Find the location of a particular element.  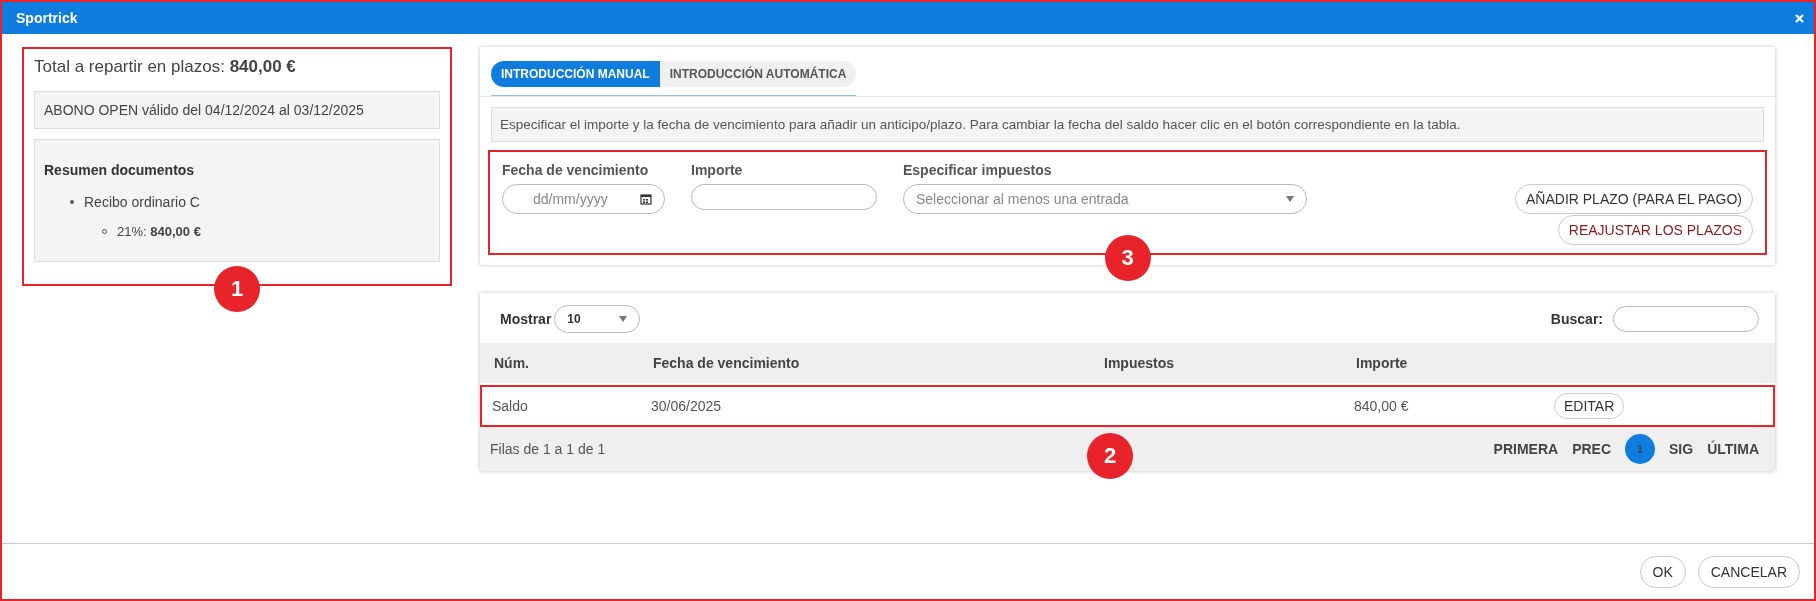

column-header: Núm. is located at coordinates (512, 363).